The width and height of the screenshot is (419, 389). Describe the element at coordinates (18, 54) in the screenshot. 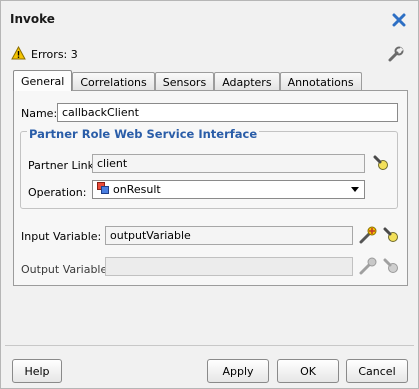

I see `warning-icon` at that location.